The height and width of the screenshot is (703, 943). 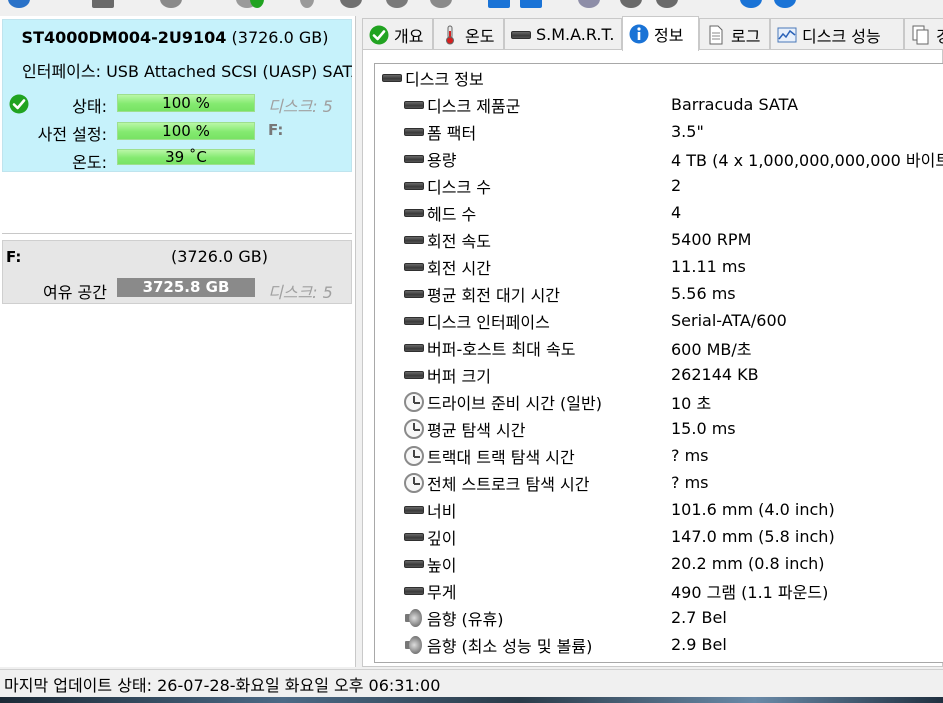 What do you see at coordinates (673, 644) in the screenshot?
I see `property-row: 음향 (최소 성능 및 볼륨) 2.9 Bel` at bounding box center [673, 644].